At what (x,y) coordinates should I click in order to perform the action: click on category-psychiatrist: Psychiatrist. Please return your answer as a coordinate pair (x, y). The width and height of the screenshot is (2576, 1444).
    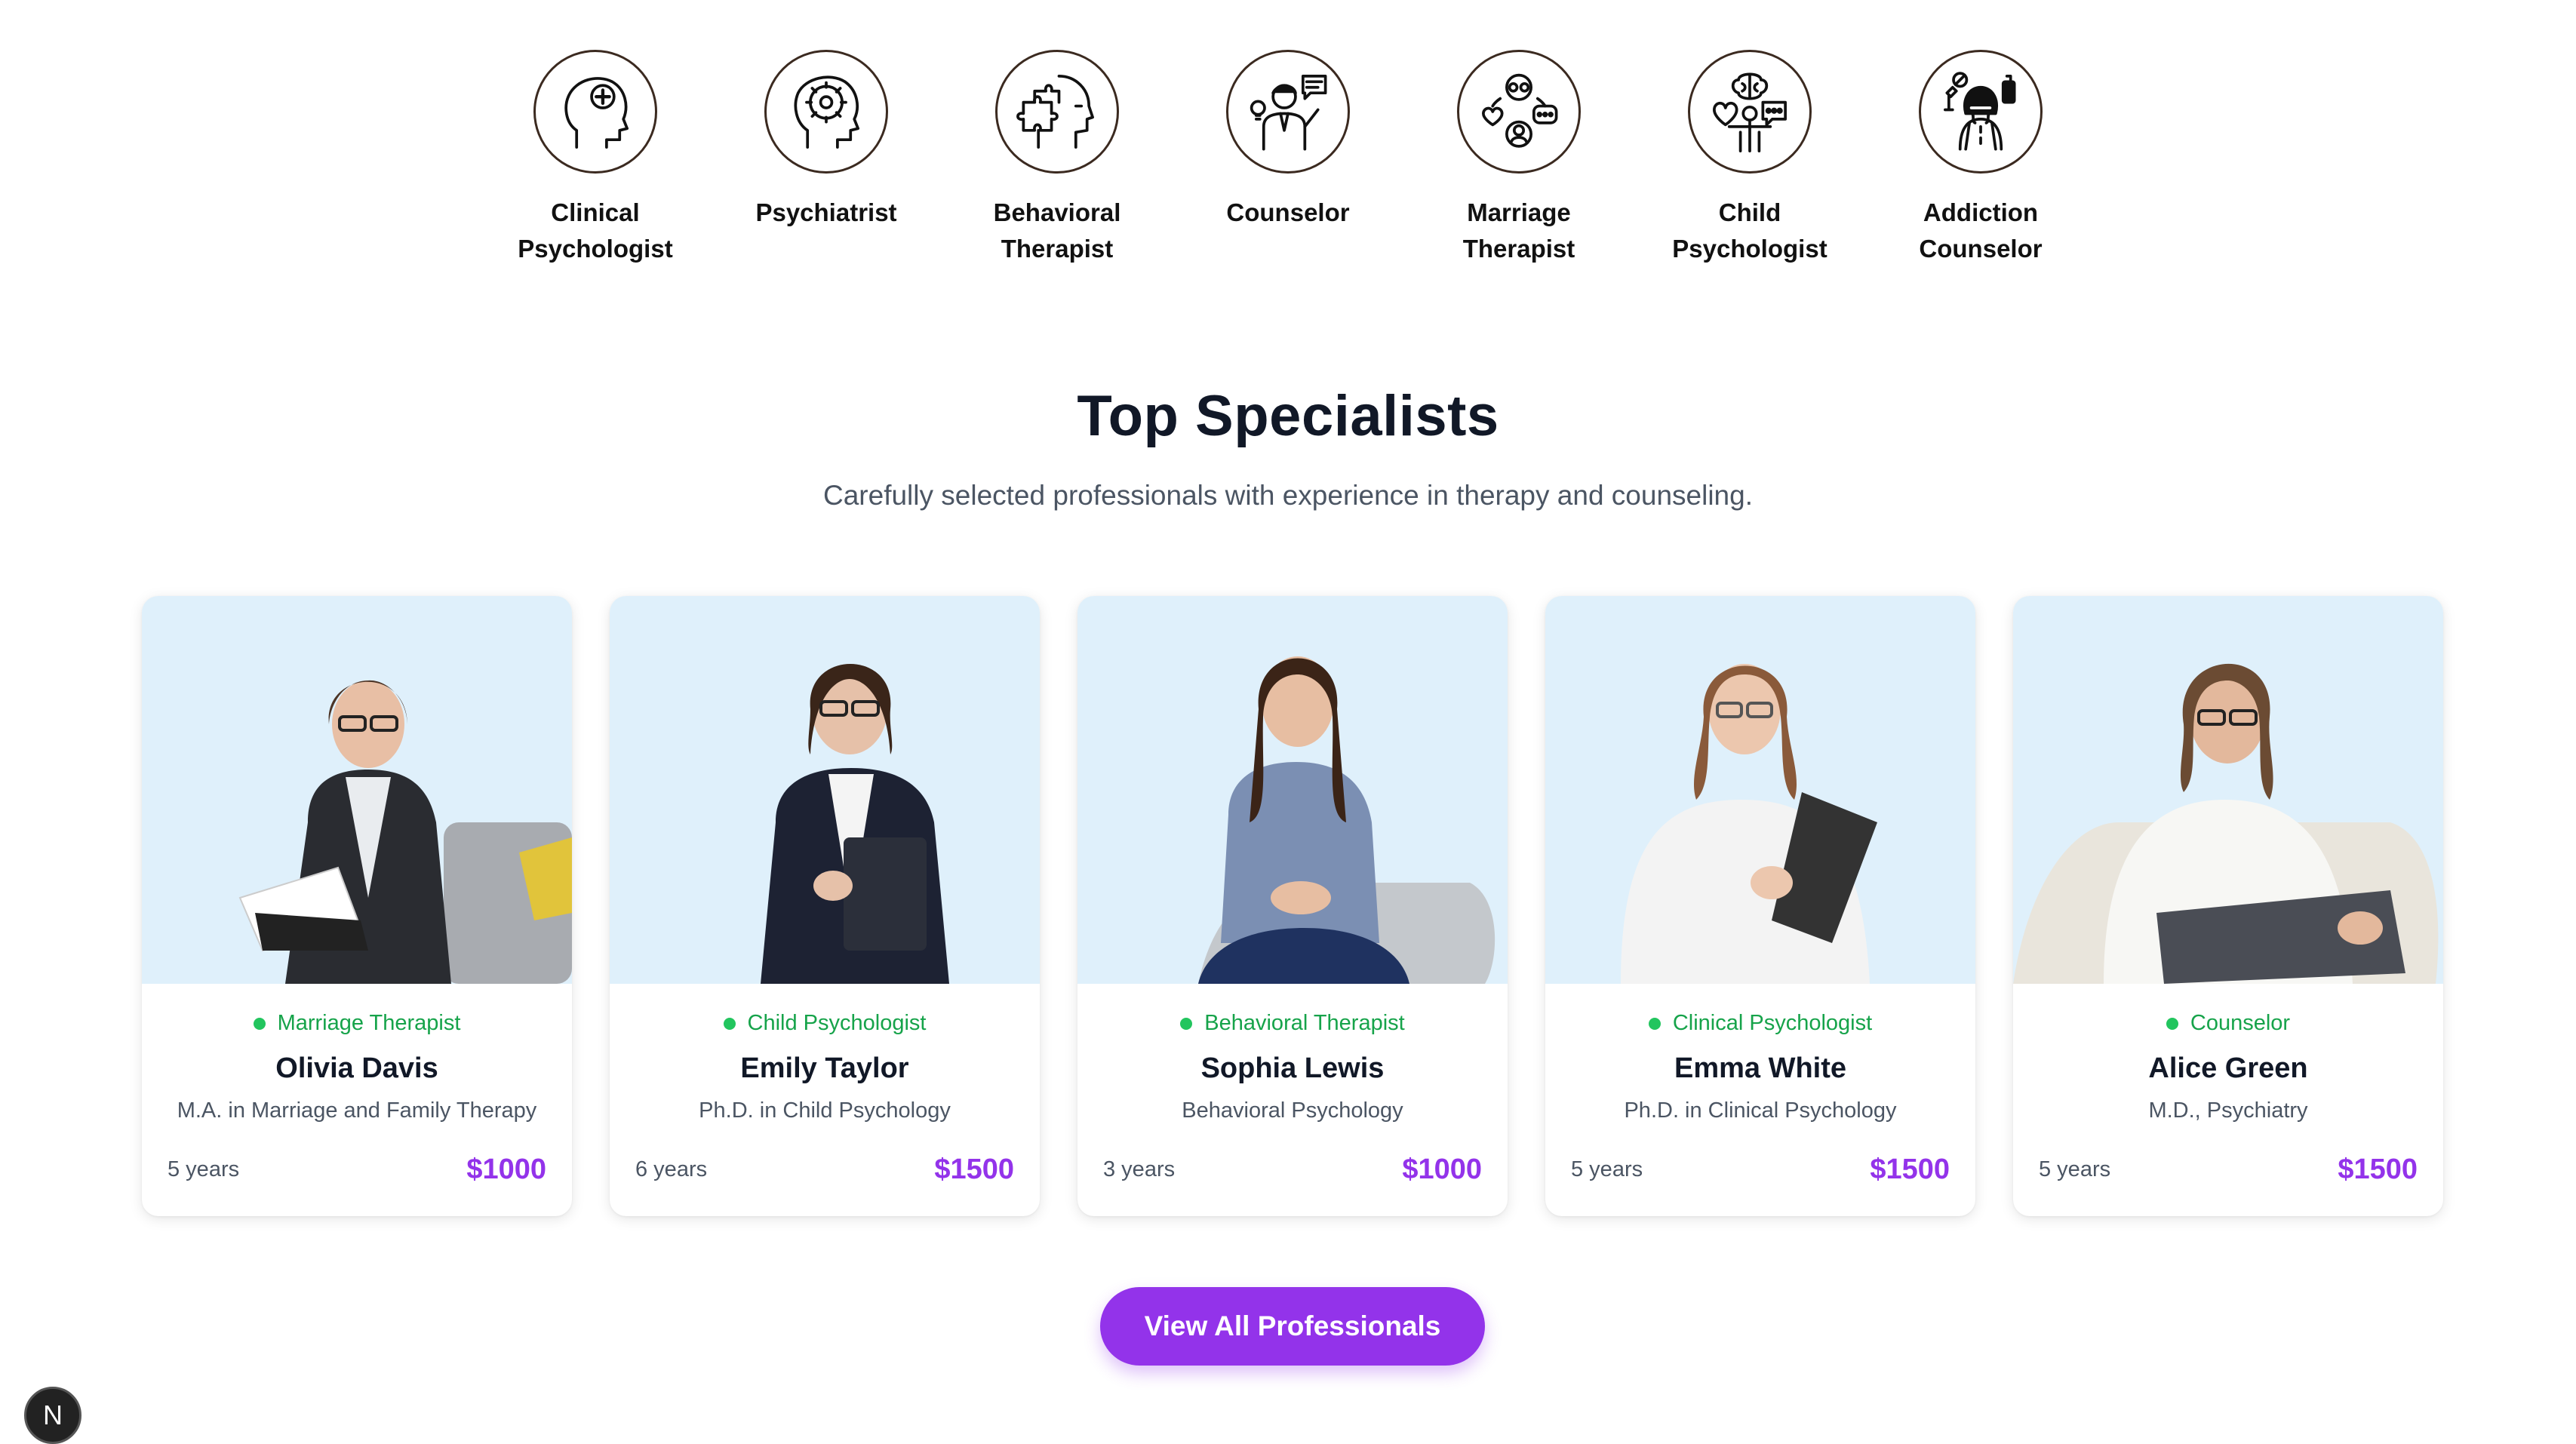
    Looking at the image, I should click on (826, 158).